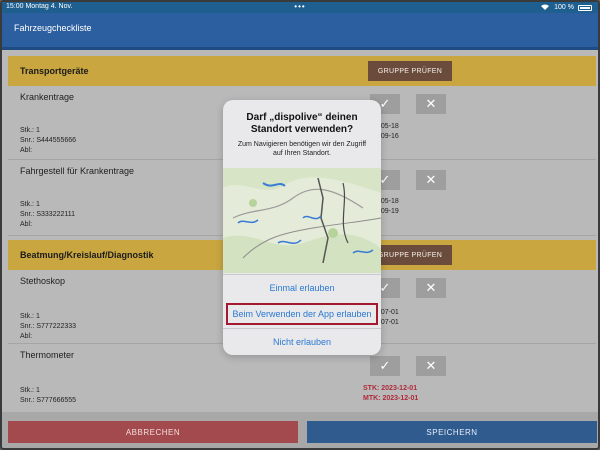 This screenshot has height=450, width=600. What do you see at coordinates (54, 71) in the screenshot?
I see `group-label: Transportgeräte` at bounding box center [54, 71].